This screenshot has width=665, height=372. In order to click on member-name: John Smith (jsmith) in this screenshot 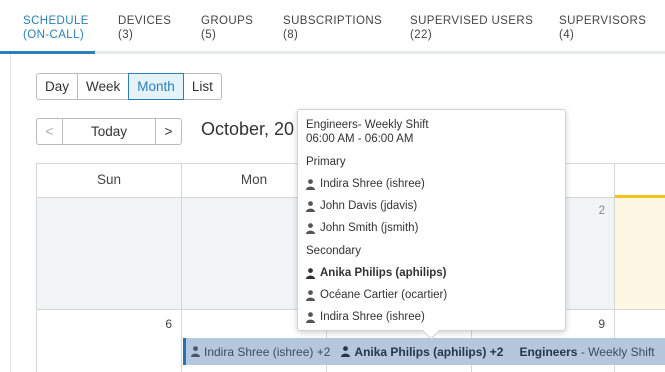, I will do `click(369, 228)`.